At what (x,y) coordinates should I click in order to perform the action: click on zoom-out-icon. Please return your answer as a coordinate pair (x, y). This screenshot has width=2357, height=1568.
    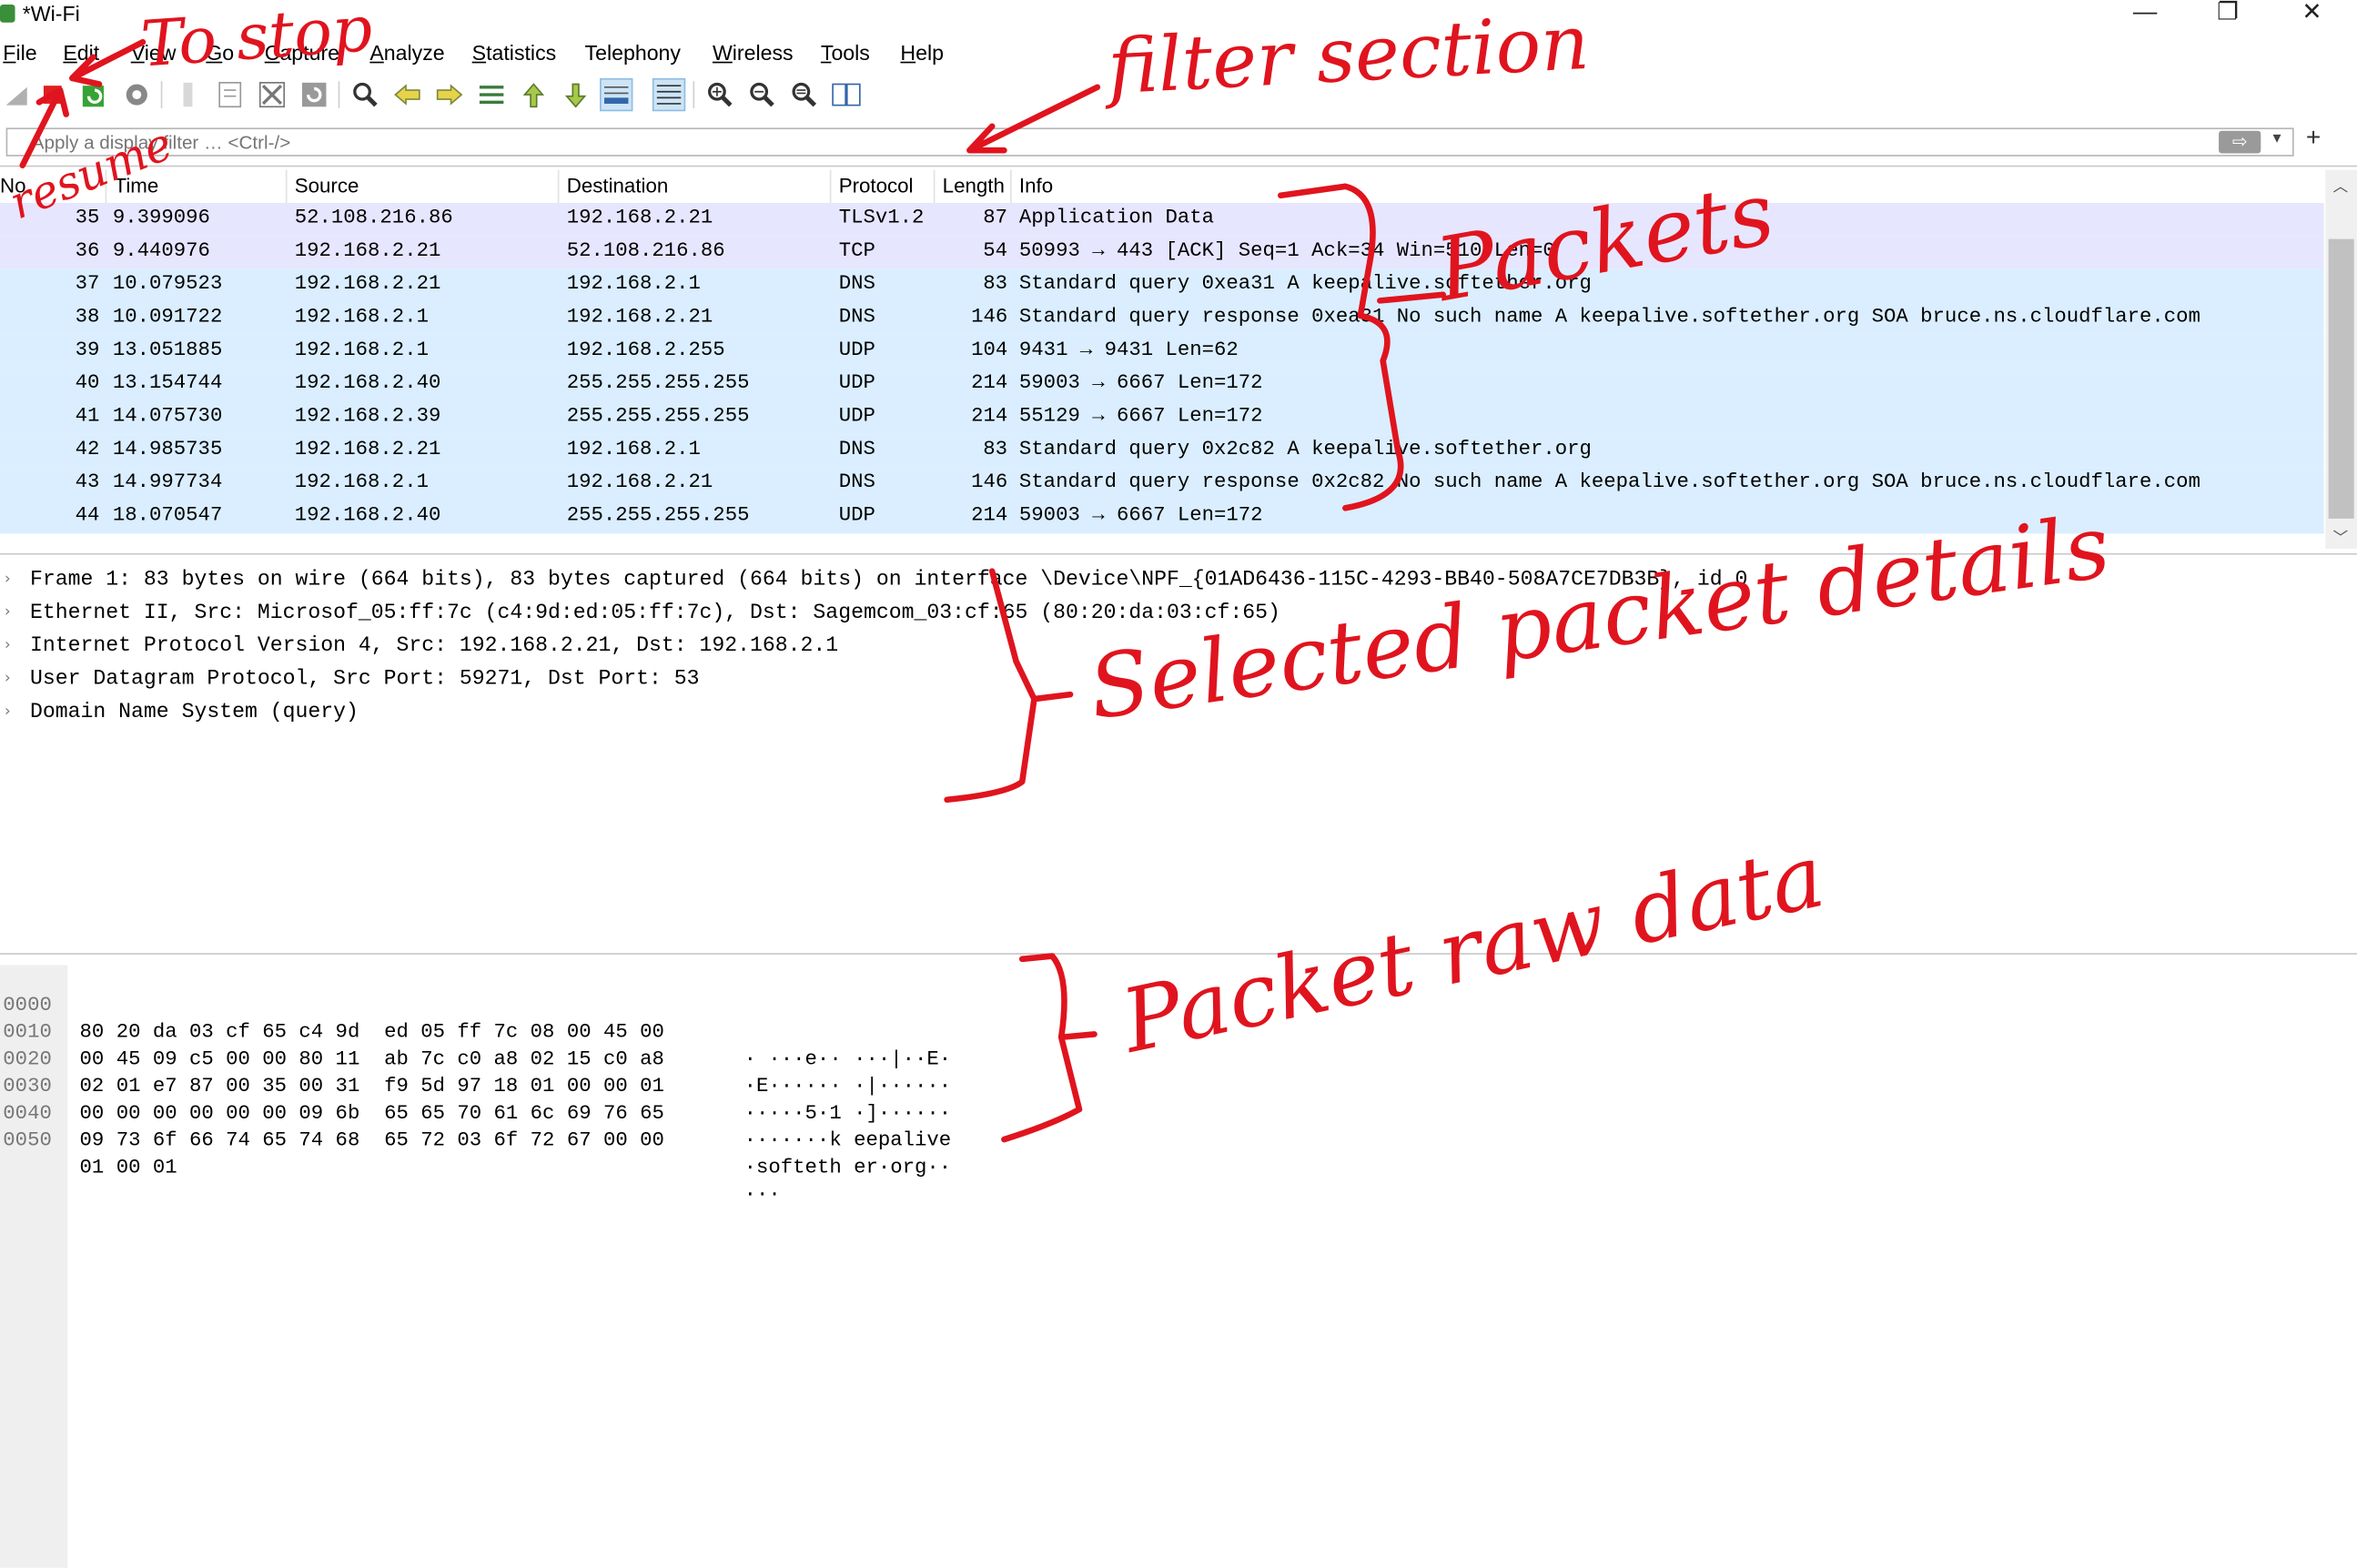
    Looking at the image, I should click on (762, 94).